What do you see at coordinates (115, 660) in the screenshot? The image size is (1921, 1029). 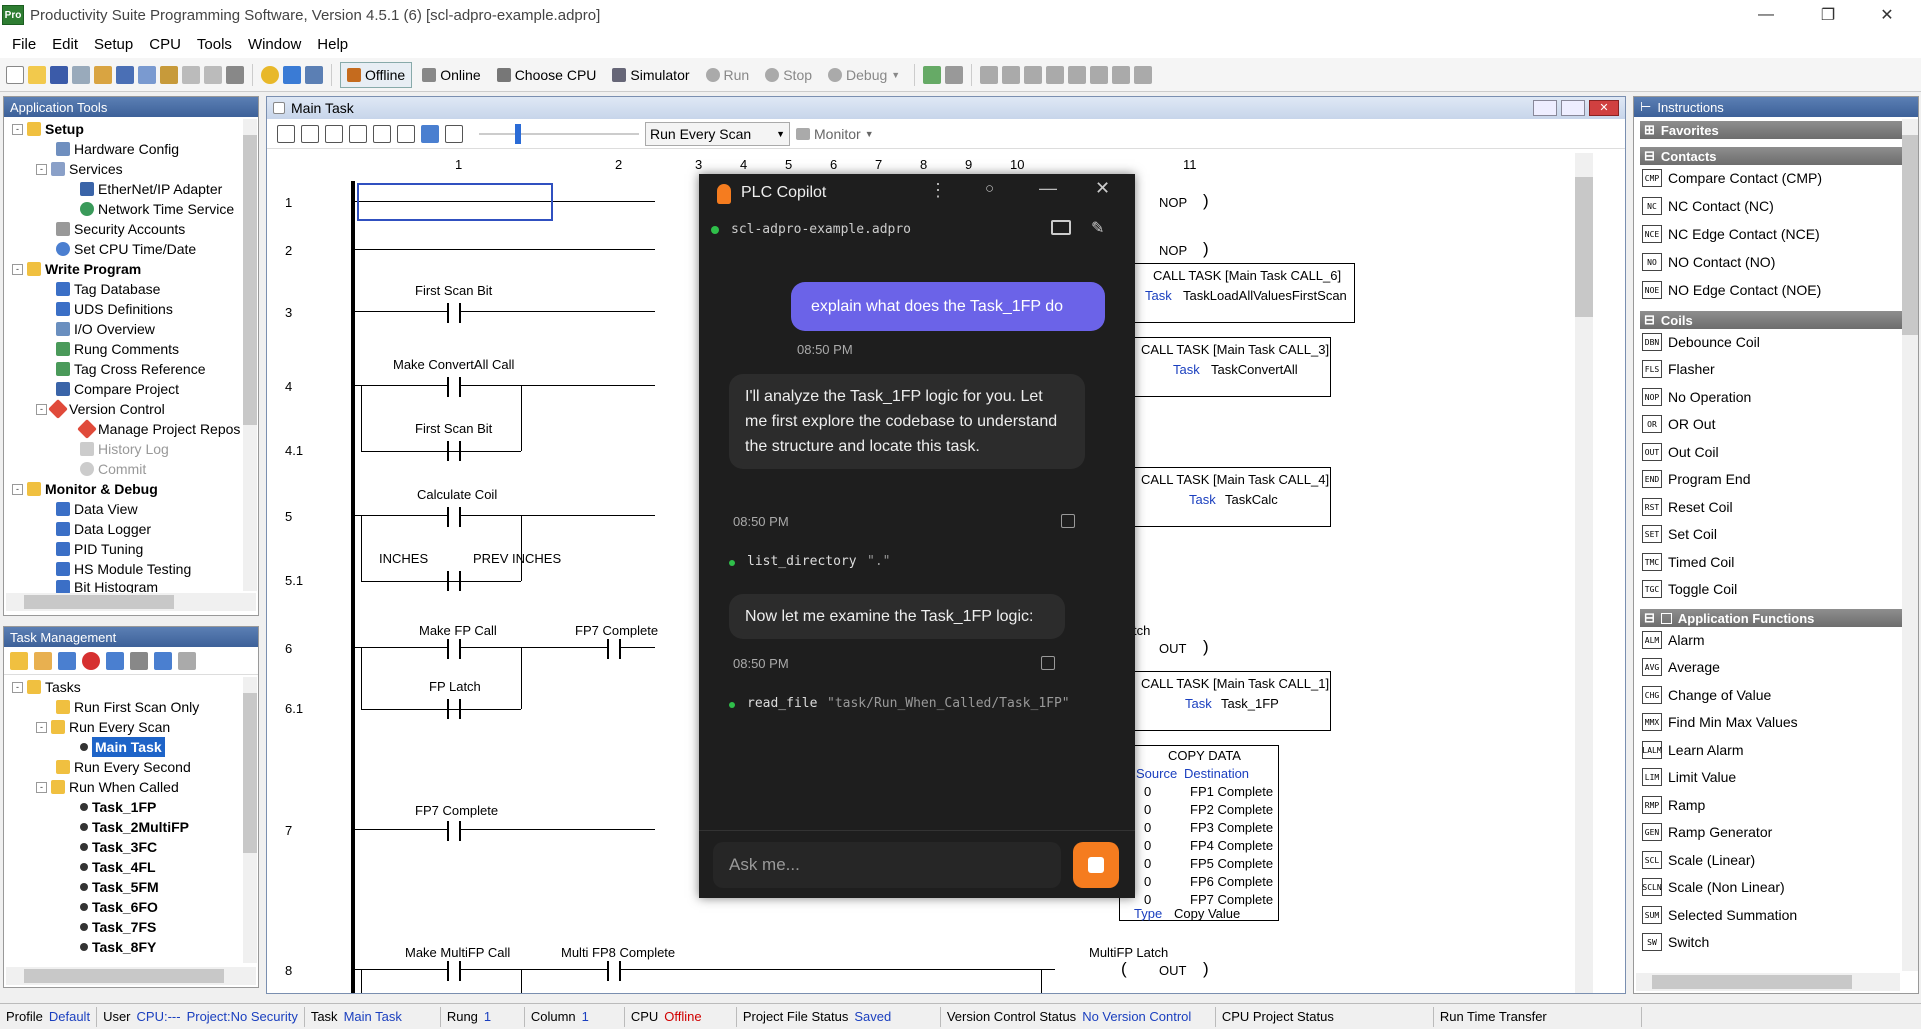 I see `copy-task-icon` at bounding box center [115, 660].